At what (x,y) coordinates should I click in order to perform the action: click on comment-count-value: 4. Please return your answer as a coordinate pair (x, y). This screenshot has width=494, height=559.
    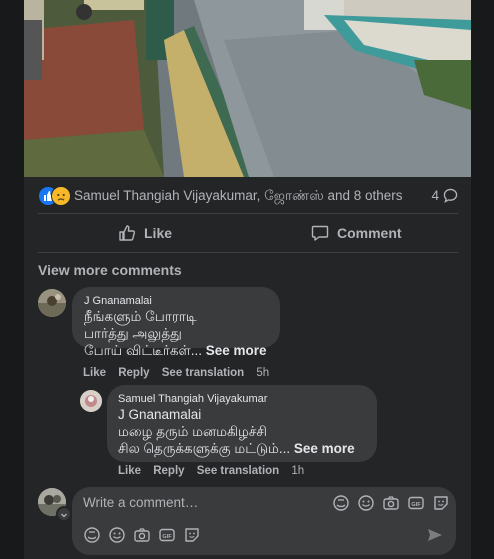
    Looking at the image, I should click on (435, 195).